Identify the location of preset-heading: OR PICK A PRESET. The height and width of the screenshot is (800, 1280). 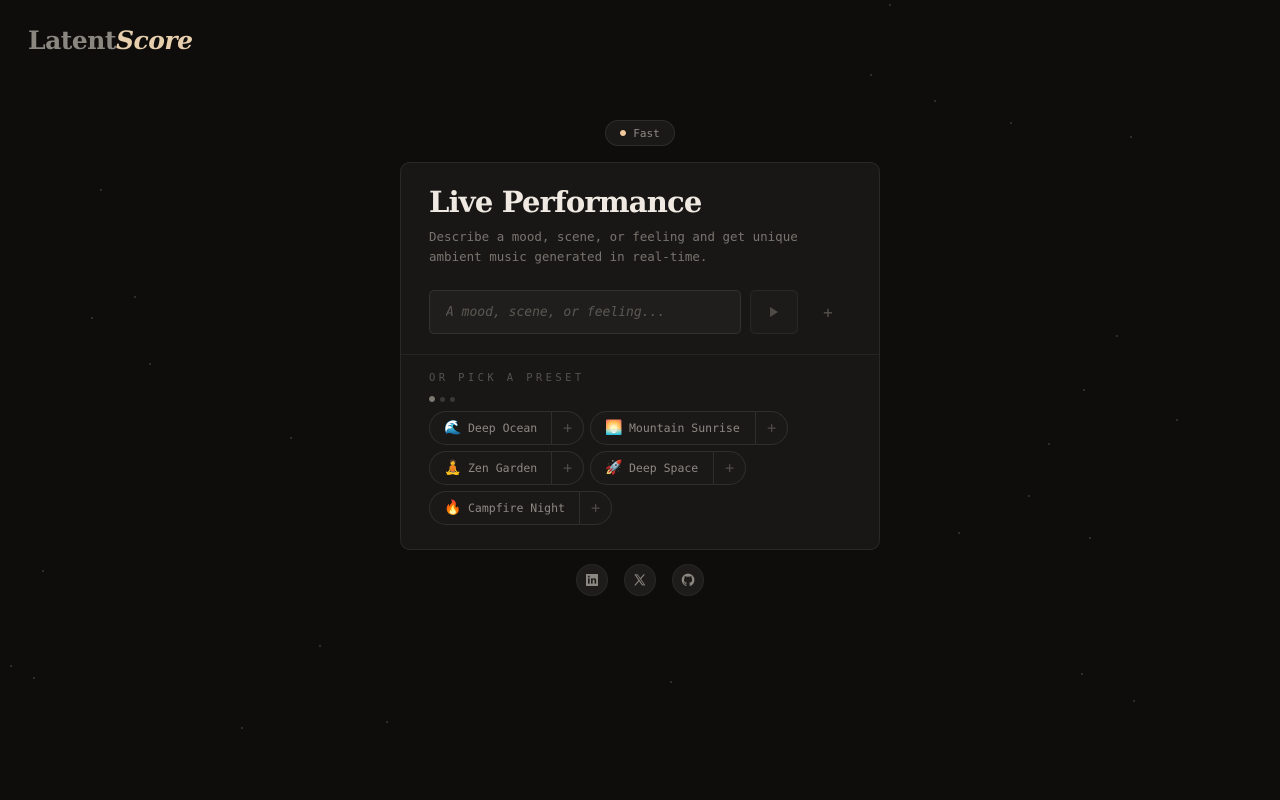
(507, 378).